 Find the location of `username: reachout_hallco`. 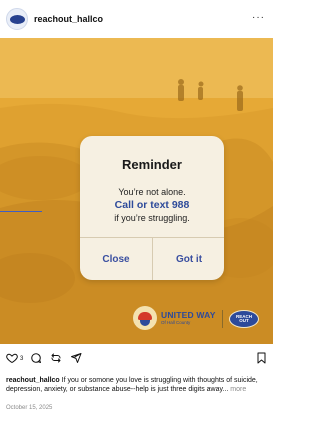

username: reachout_hallco is located at coordinates (68, 19).